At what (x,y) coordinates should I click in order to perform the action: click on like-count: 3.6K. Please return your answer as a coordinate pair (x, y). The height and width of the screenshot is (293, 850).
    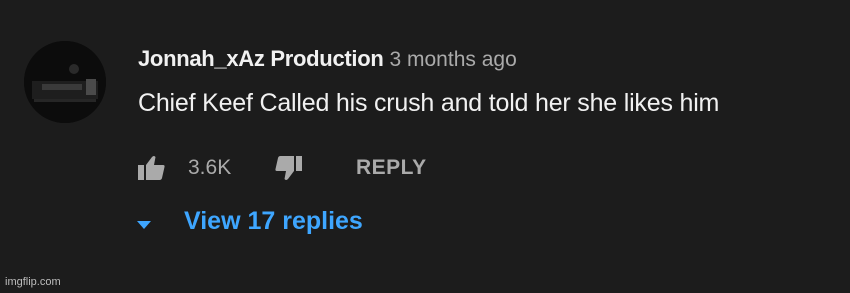
    Looking at the image, I should click on (210, 167).